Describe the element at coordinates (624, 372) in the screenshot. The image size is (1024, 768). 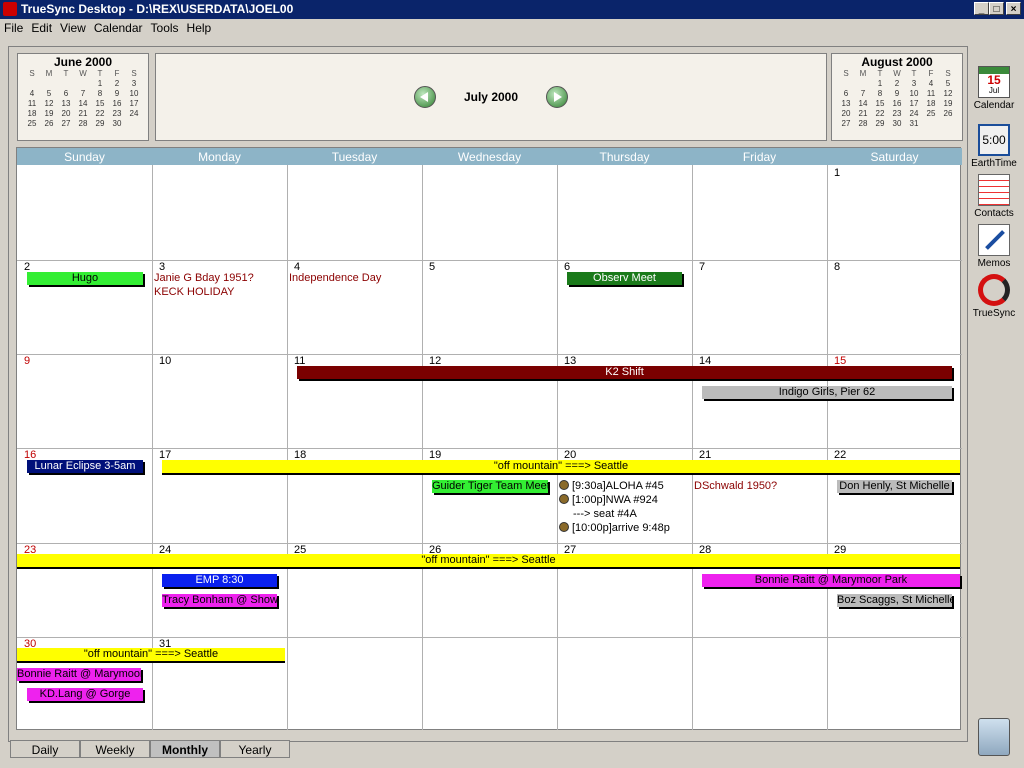
I see `event-k2-shift: K2 Shift` at that location.